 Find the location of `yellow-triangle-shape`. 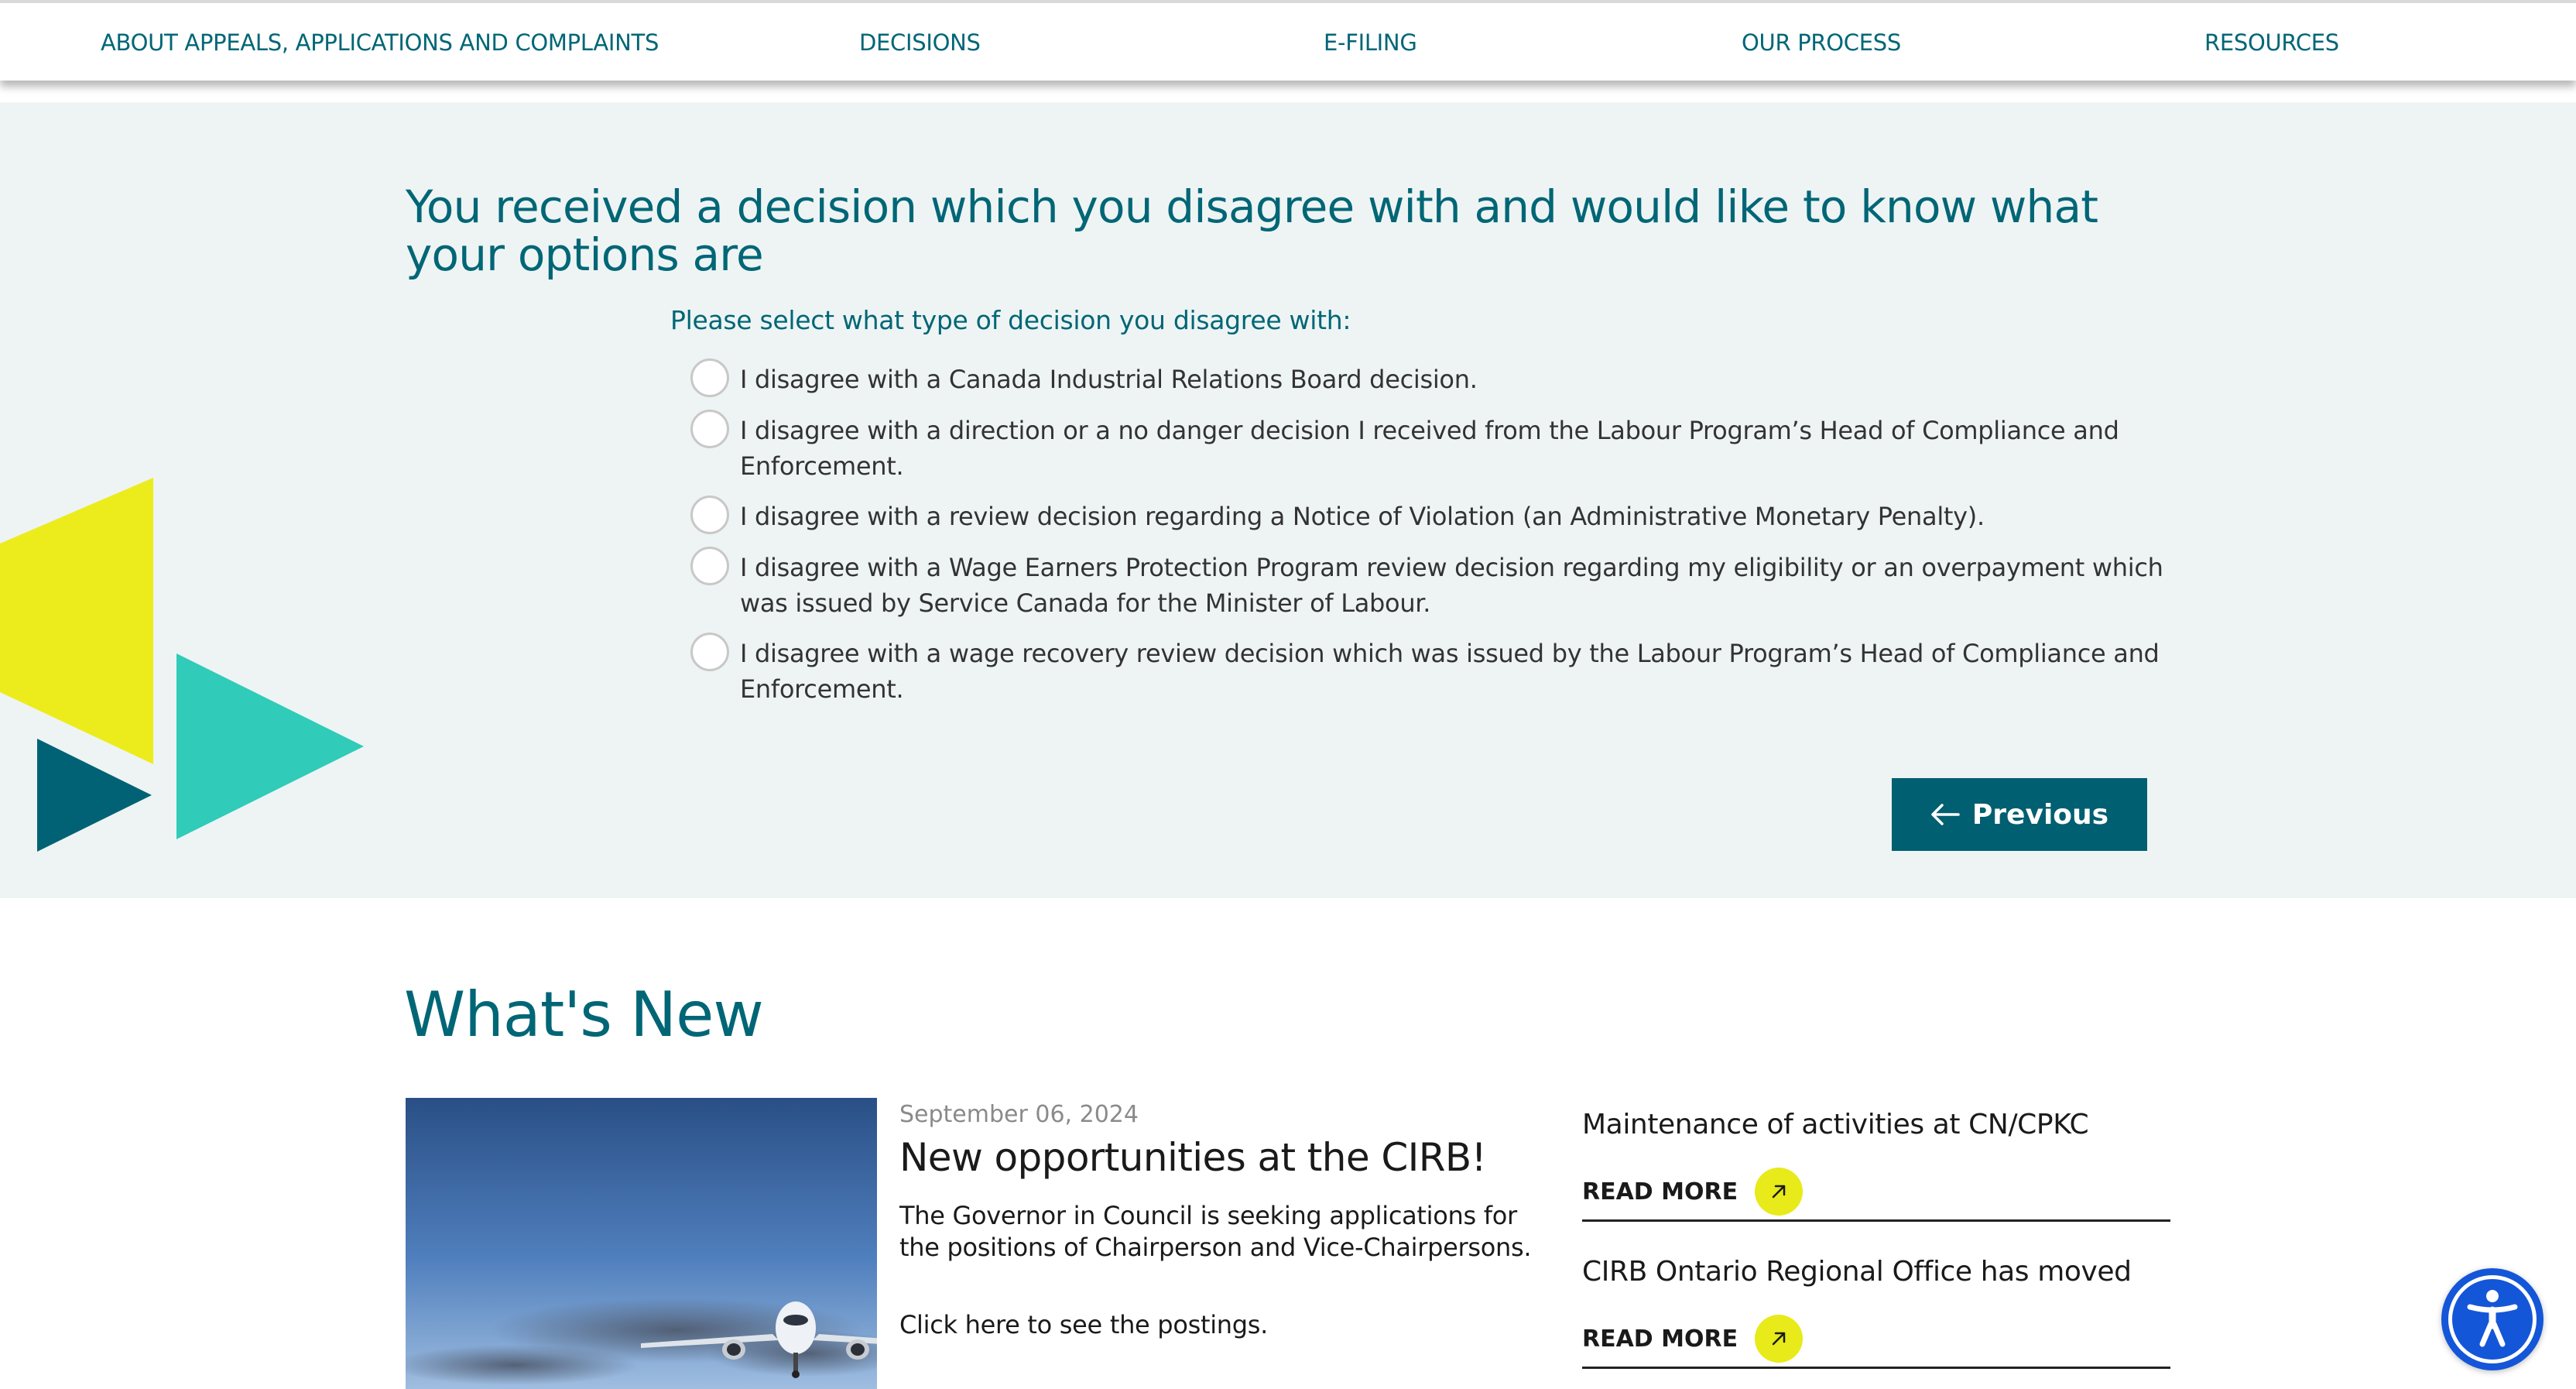

yellow-triangle-shape is located at coordinates (76, 621).